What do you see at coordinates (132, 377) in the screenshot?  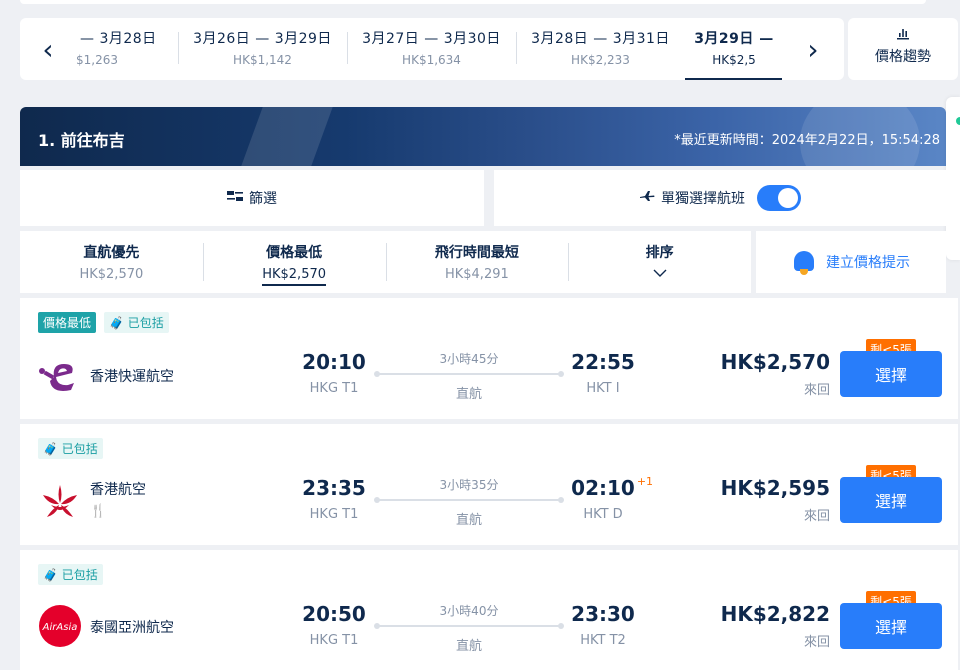 I see `airline-name: 香港快運航空` at bounding box center [132, 377].